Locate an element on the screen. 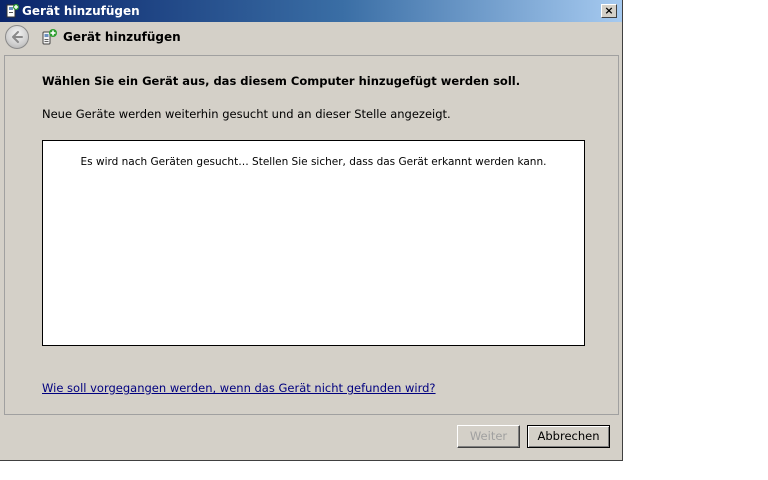 The image size is (768, 480). next-button: Weiter is located at coordinates (488, 436).